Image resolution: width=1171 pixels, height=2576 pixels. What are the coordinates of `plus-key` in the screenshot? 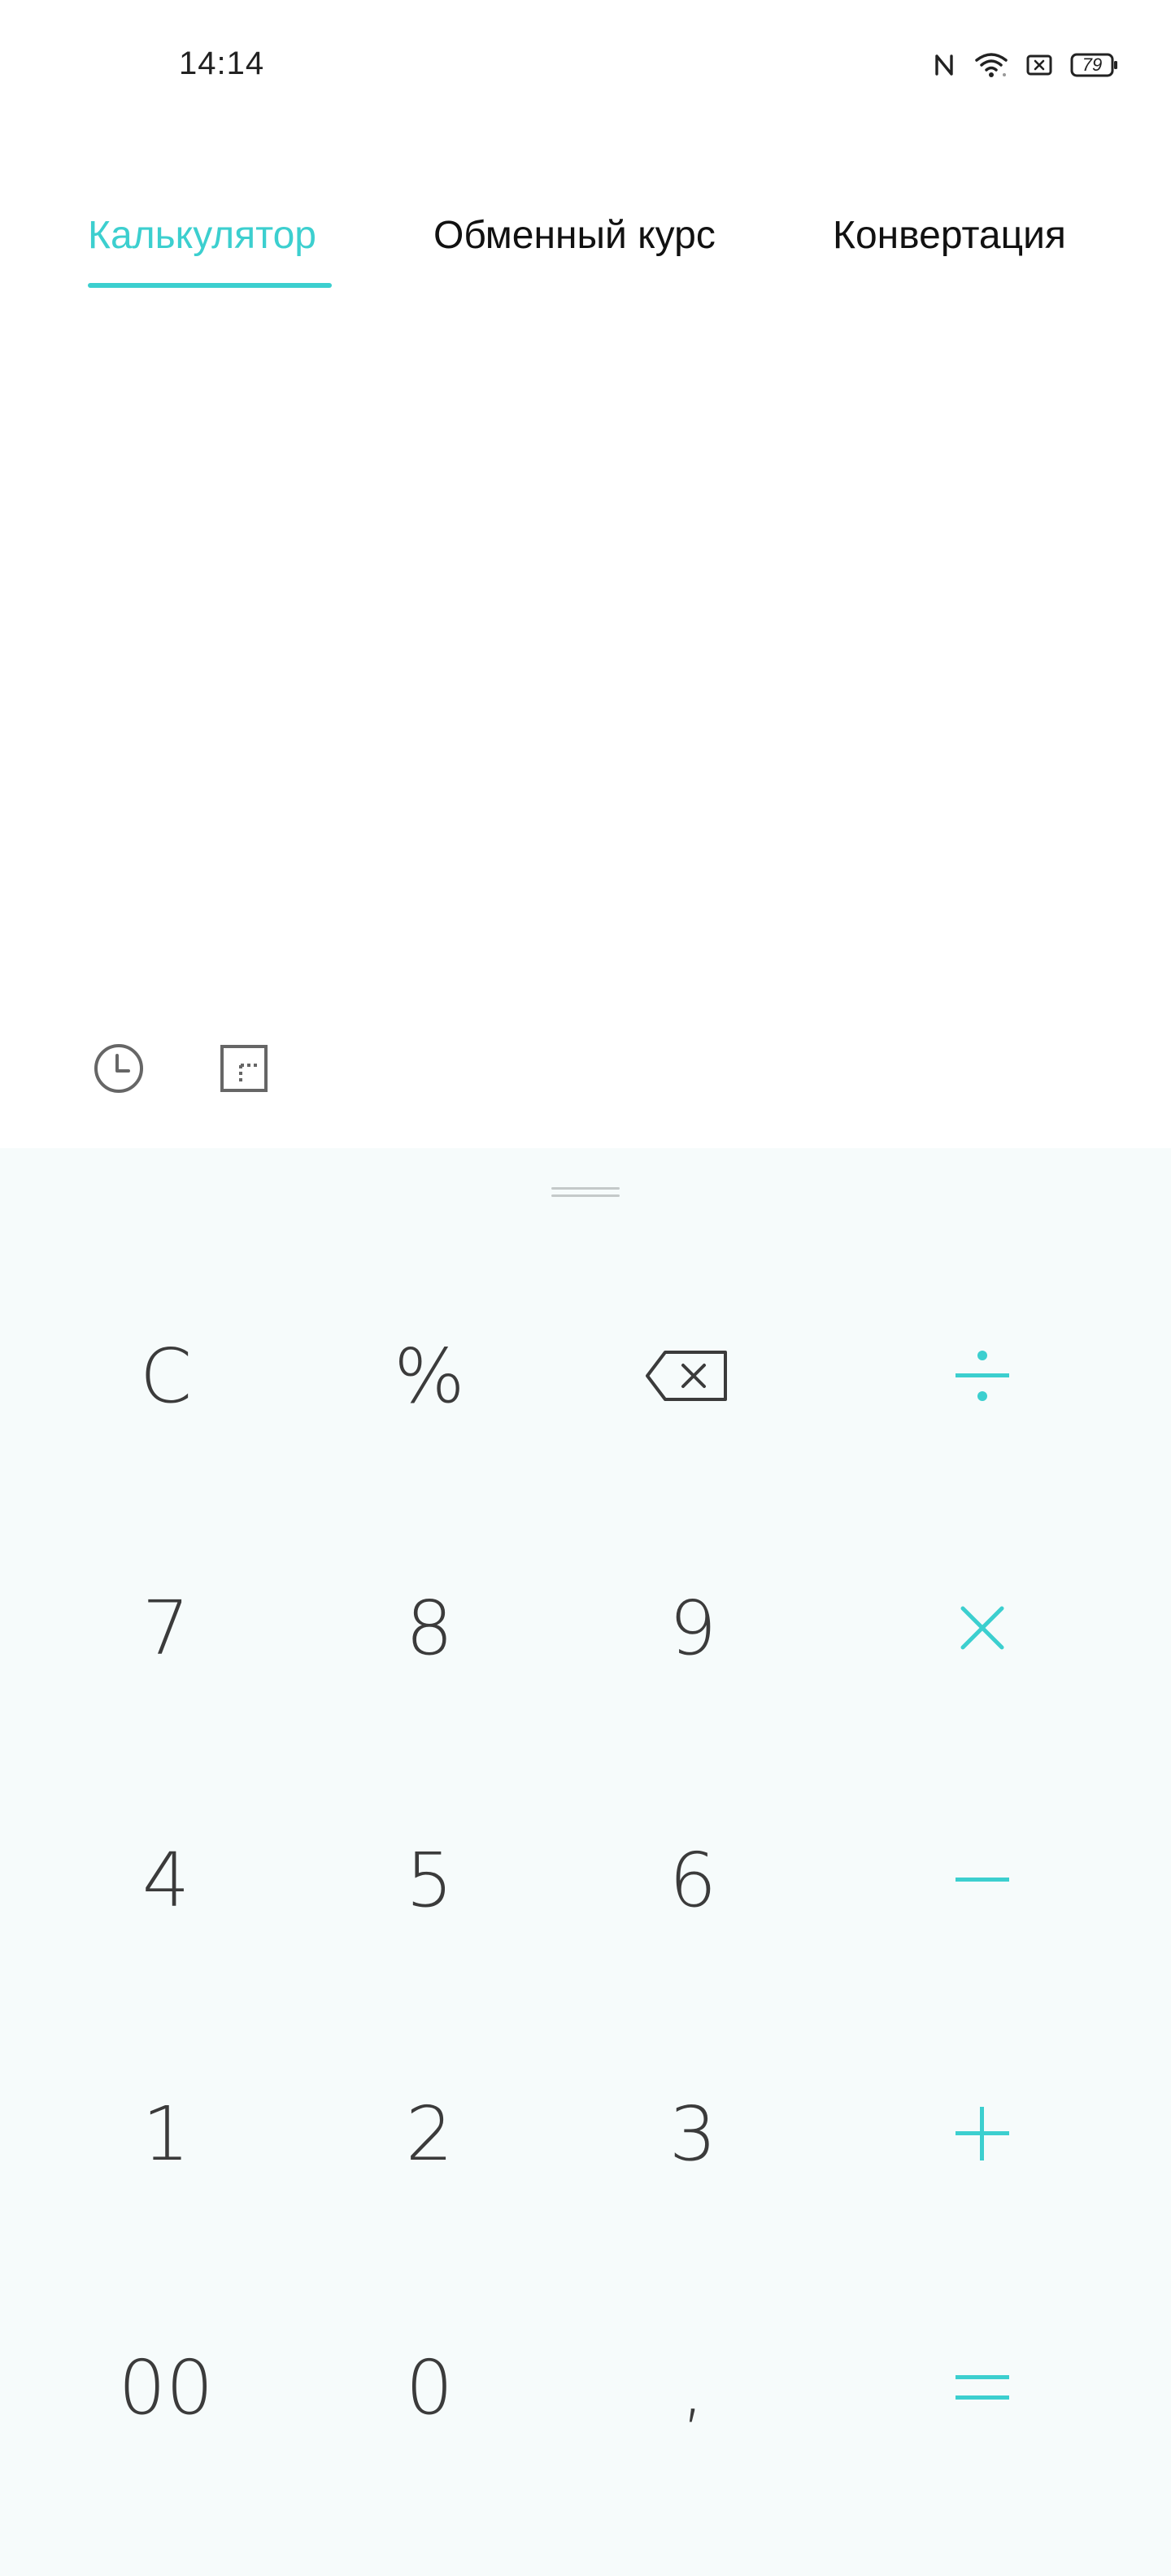 It's located at (982, 2133).